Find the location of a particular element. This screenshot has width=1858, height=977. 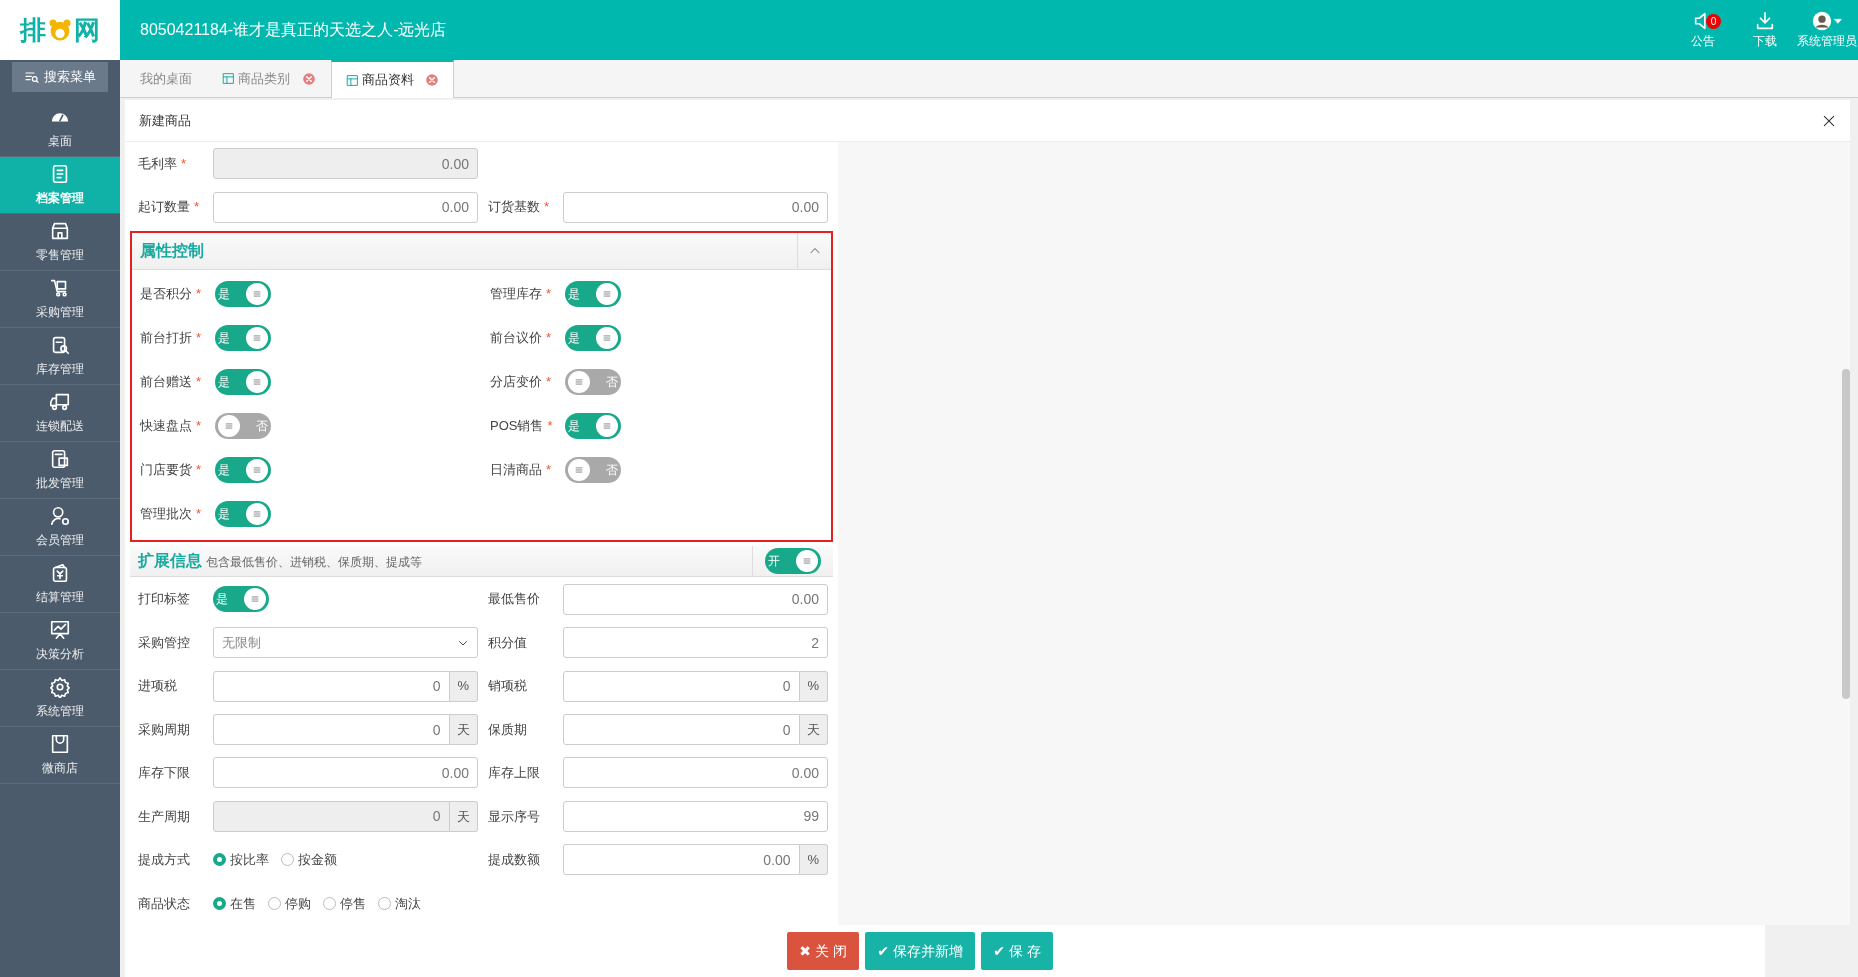

header-action: 系统管理员 is located at coordinates (1827, 30).